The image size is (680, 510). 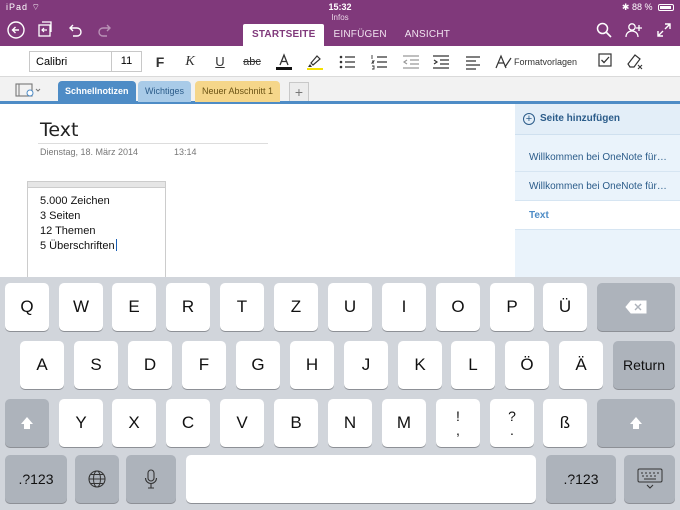 What do you see at coordinates (97, 91) in the screenshot?
I see `section-tab-schnellnotizen: Schnellnotizen` at bounding box center [97, 91].